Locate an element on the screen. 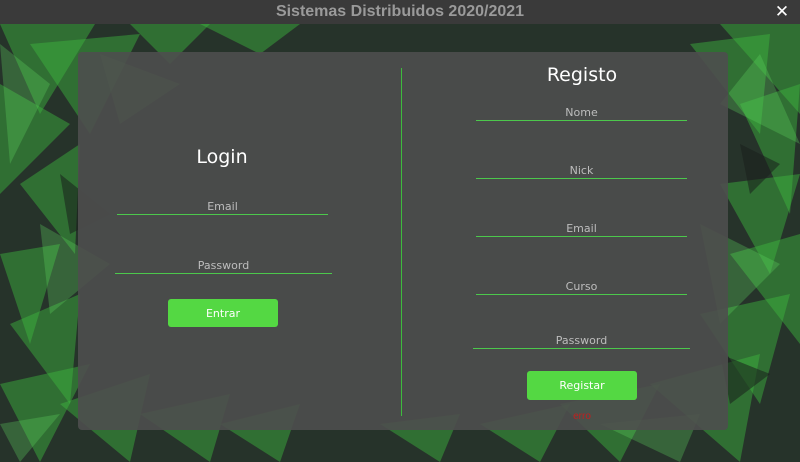 The height and width of the screenshot is (462, 800). register-button: Registar is located at coordinates (582, 385).